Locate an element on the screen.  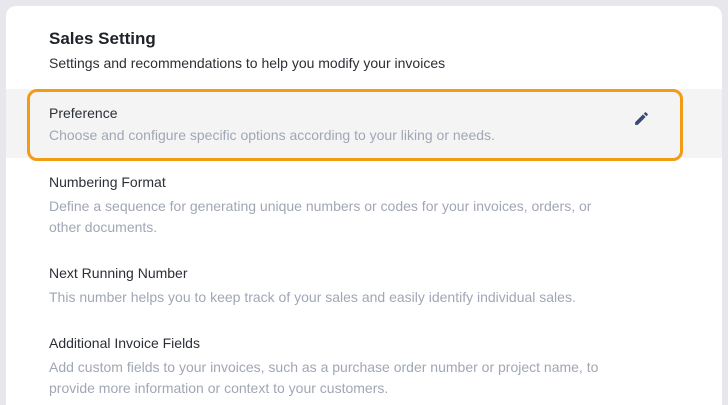
pencil-icon is located at coordinates (641, 118).